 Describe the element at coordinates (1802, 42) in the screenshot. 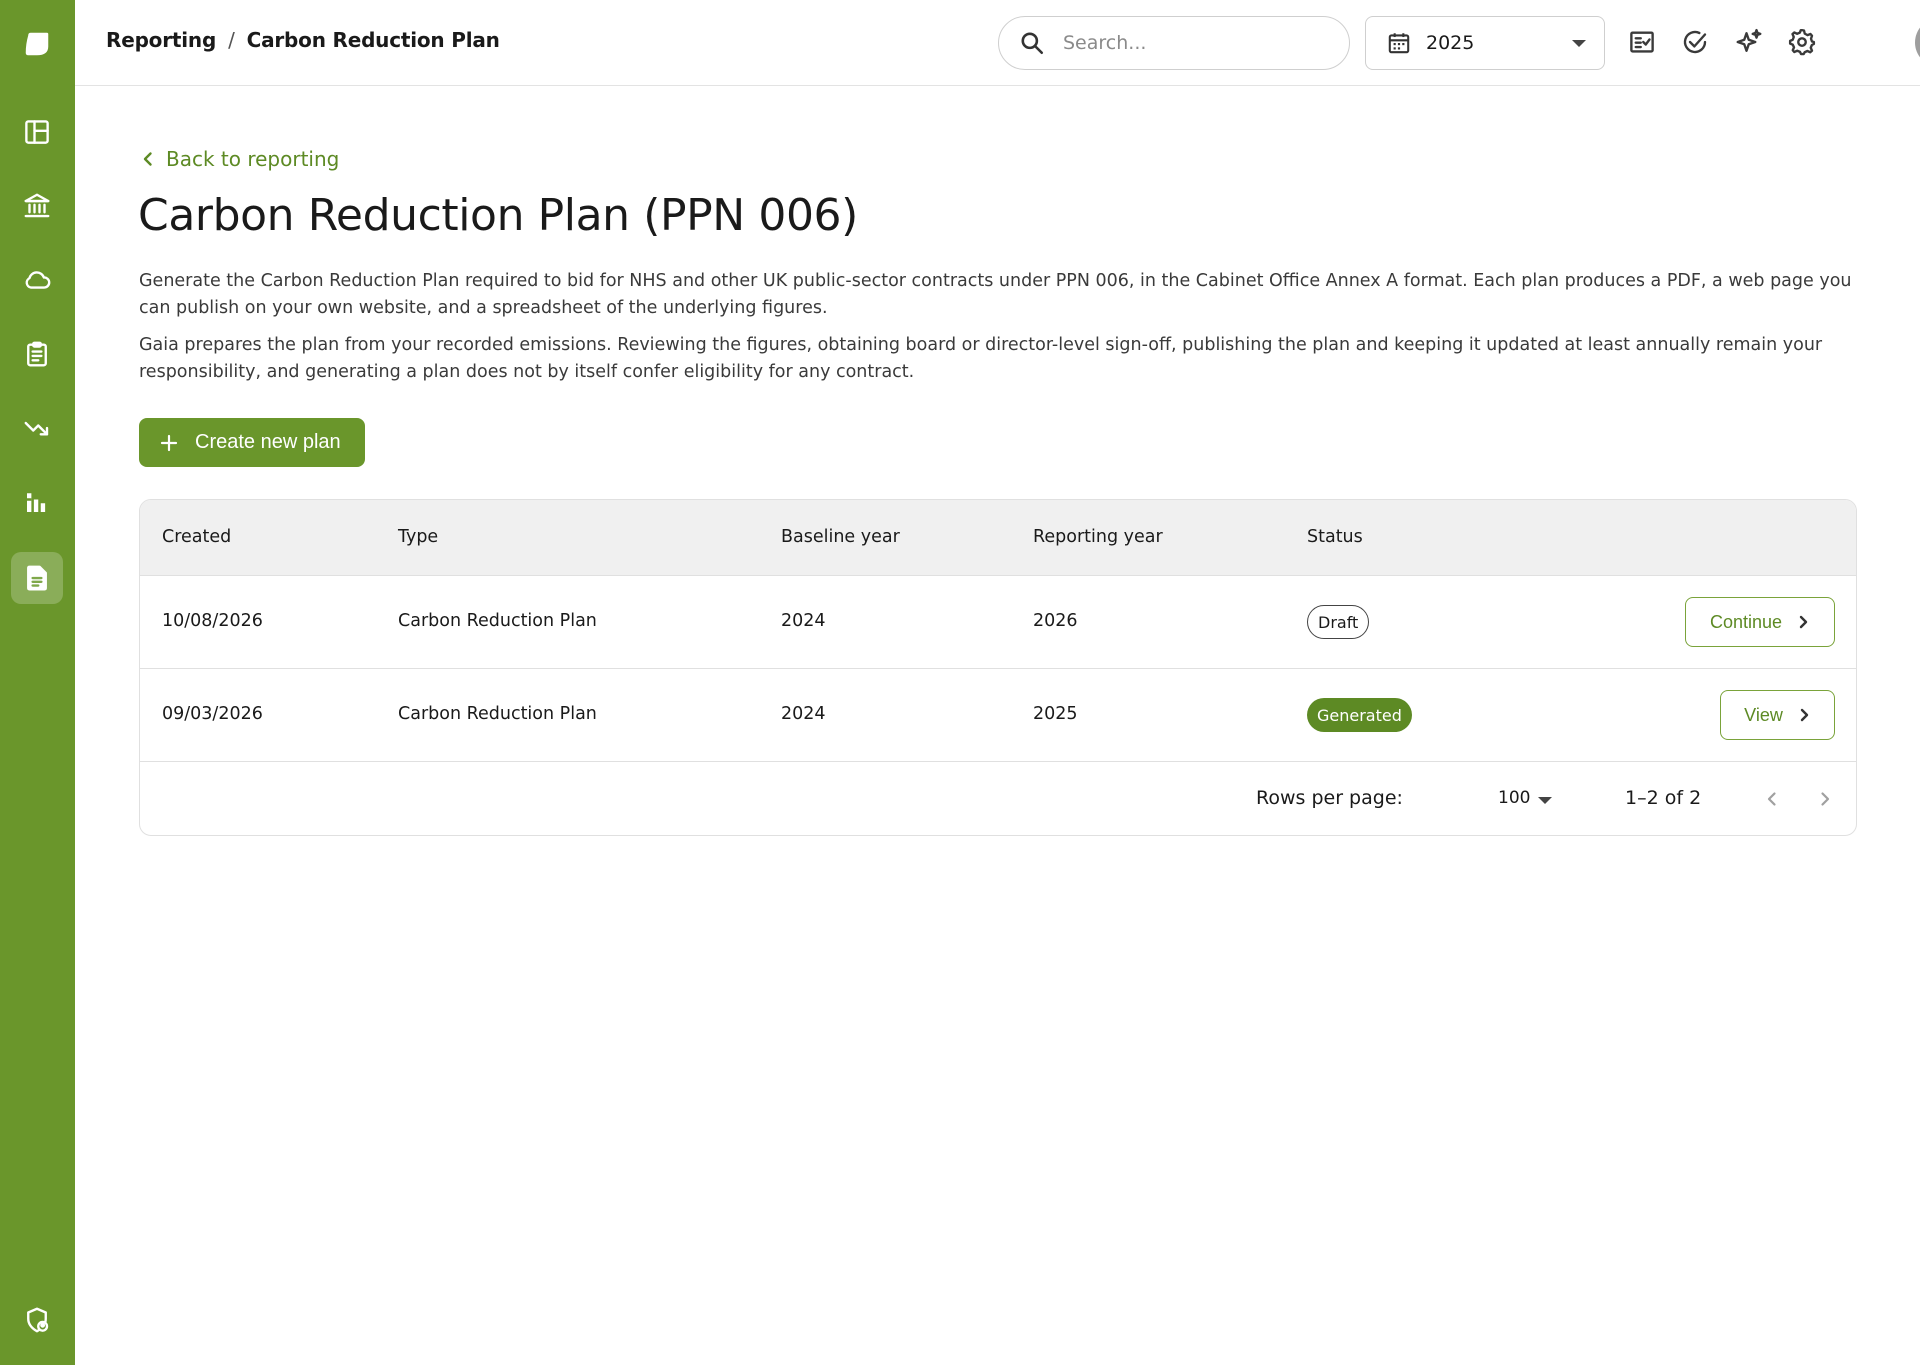

I see `gear-icon` at that location.